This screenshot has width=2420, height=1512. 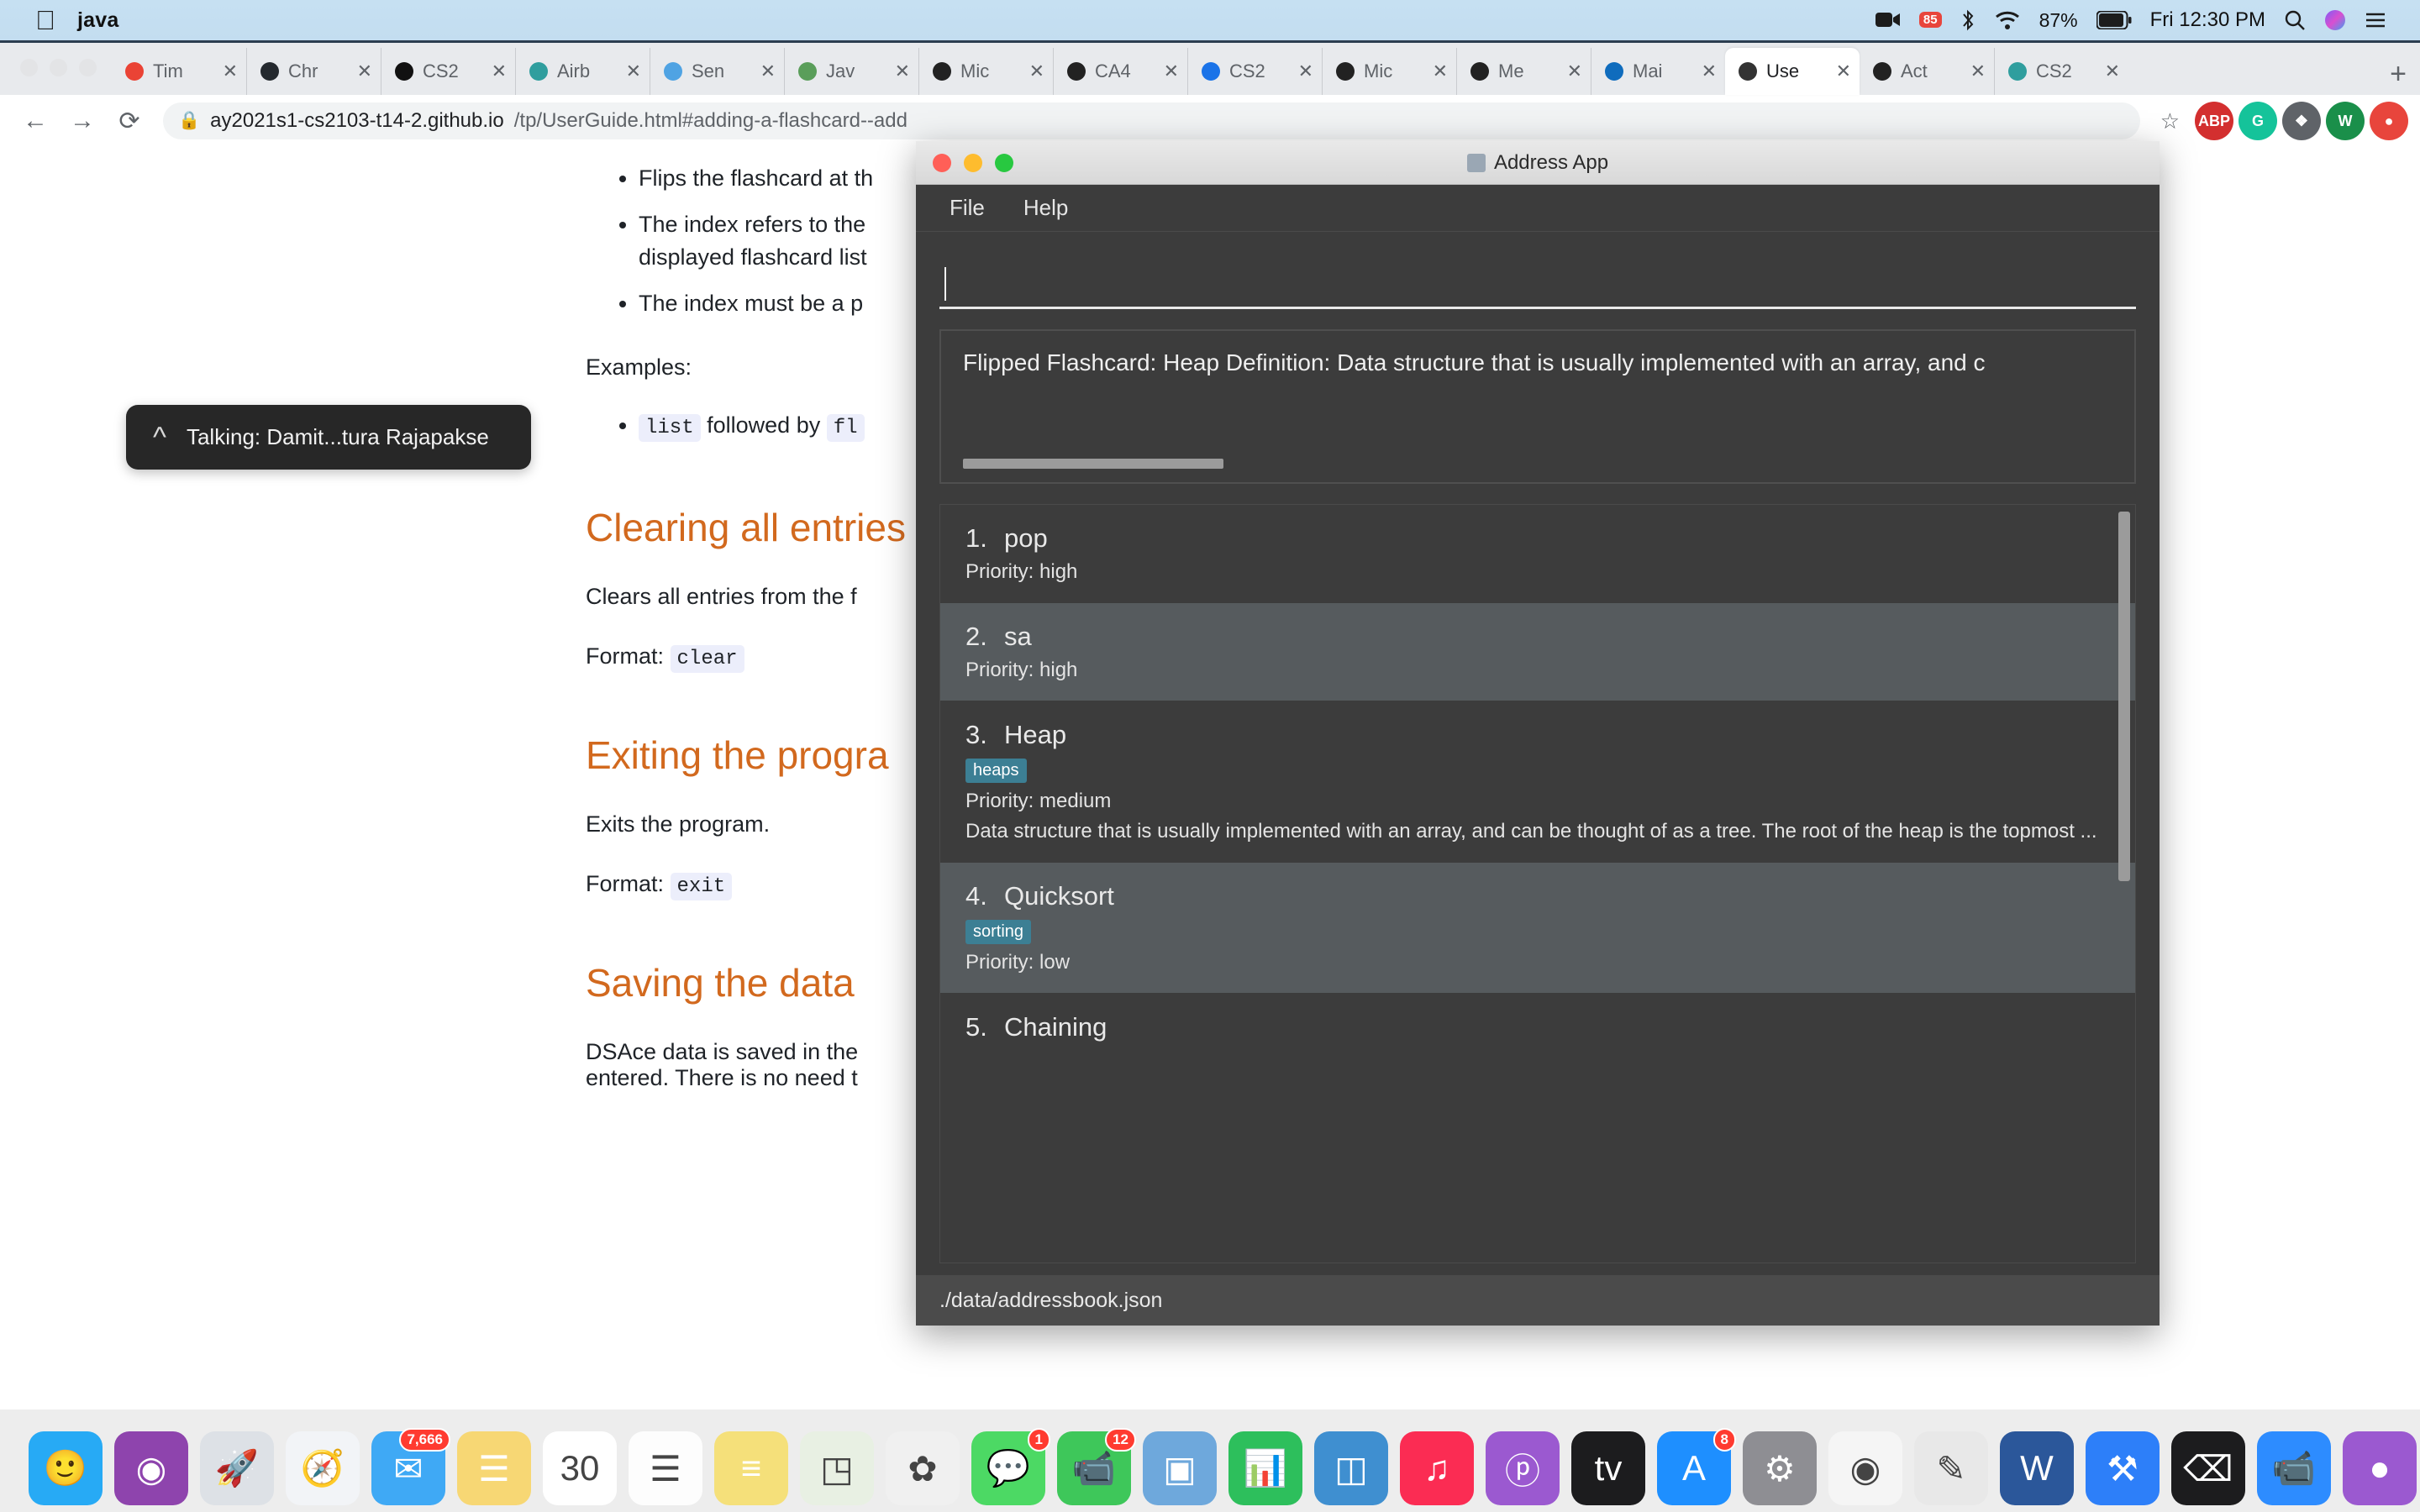 What do you see at coordinates (1265, 1468) in the screenshot?
I see `numbers-icon: 📊` at bounding box center [1265, 1468].